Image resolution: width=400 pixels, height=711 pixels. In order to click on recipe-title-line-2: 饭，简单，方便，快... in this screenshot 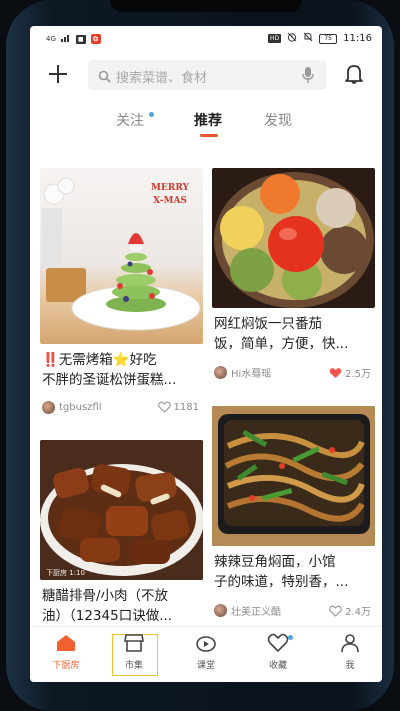, I will do `click(281, 344)`.